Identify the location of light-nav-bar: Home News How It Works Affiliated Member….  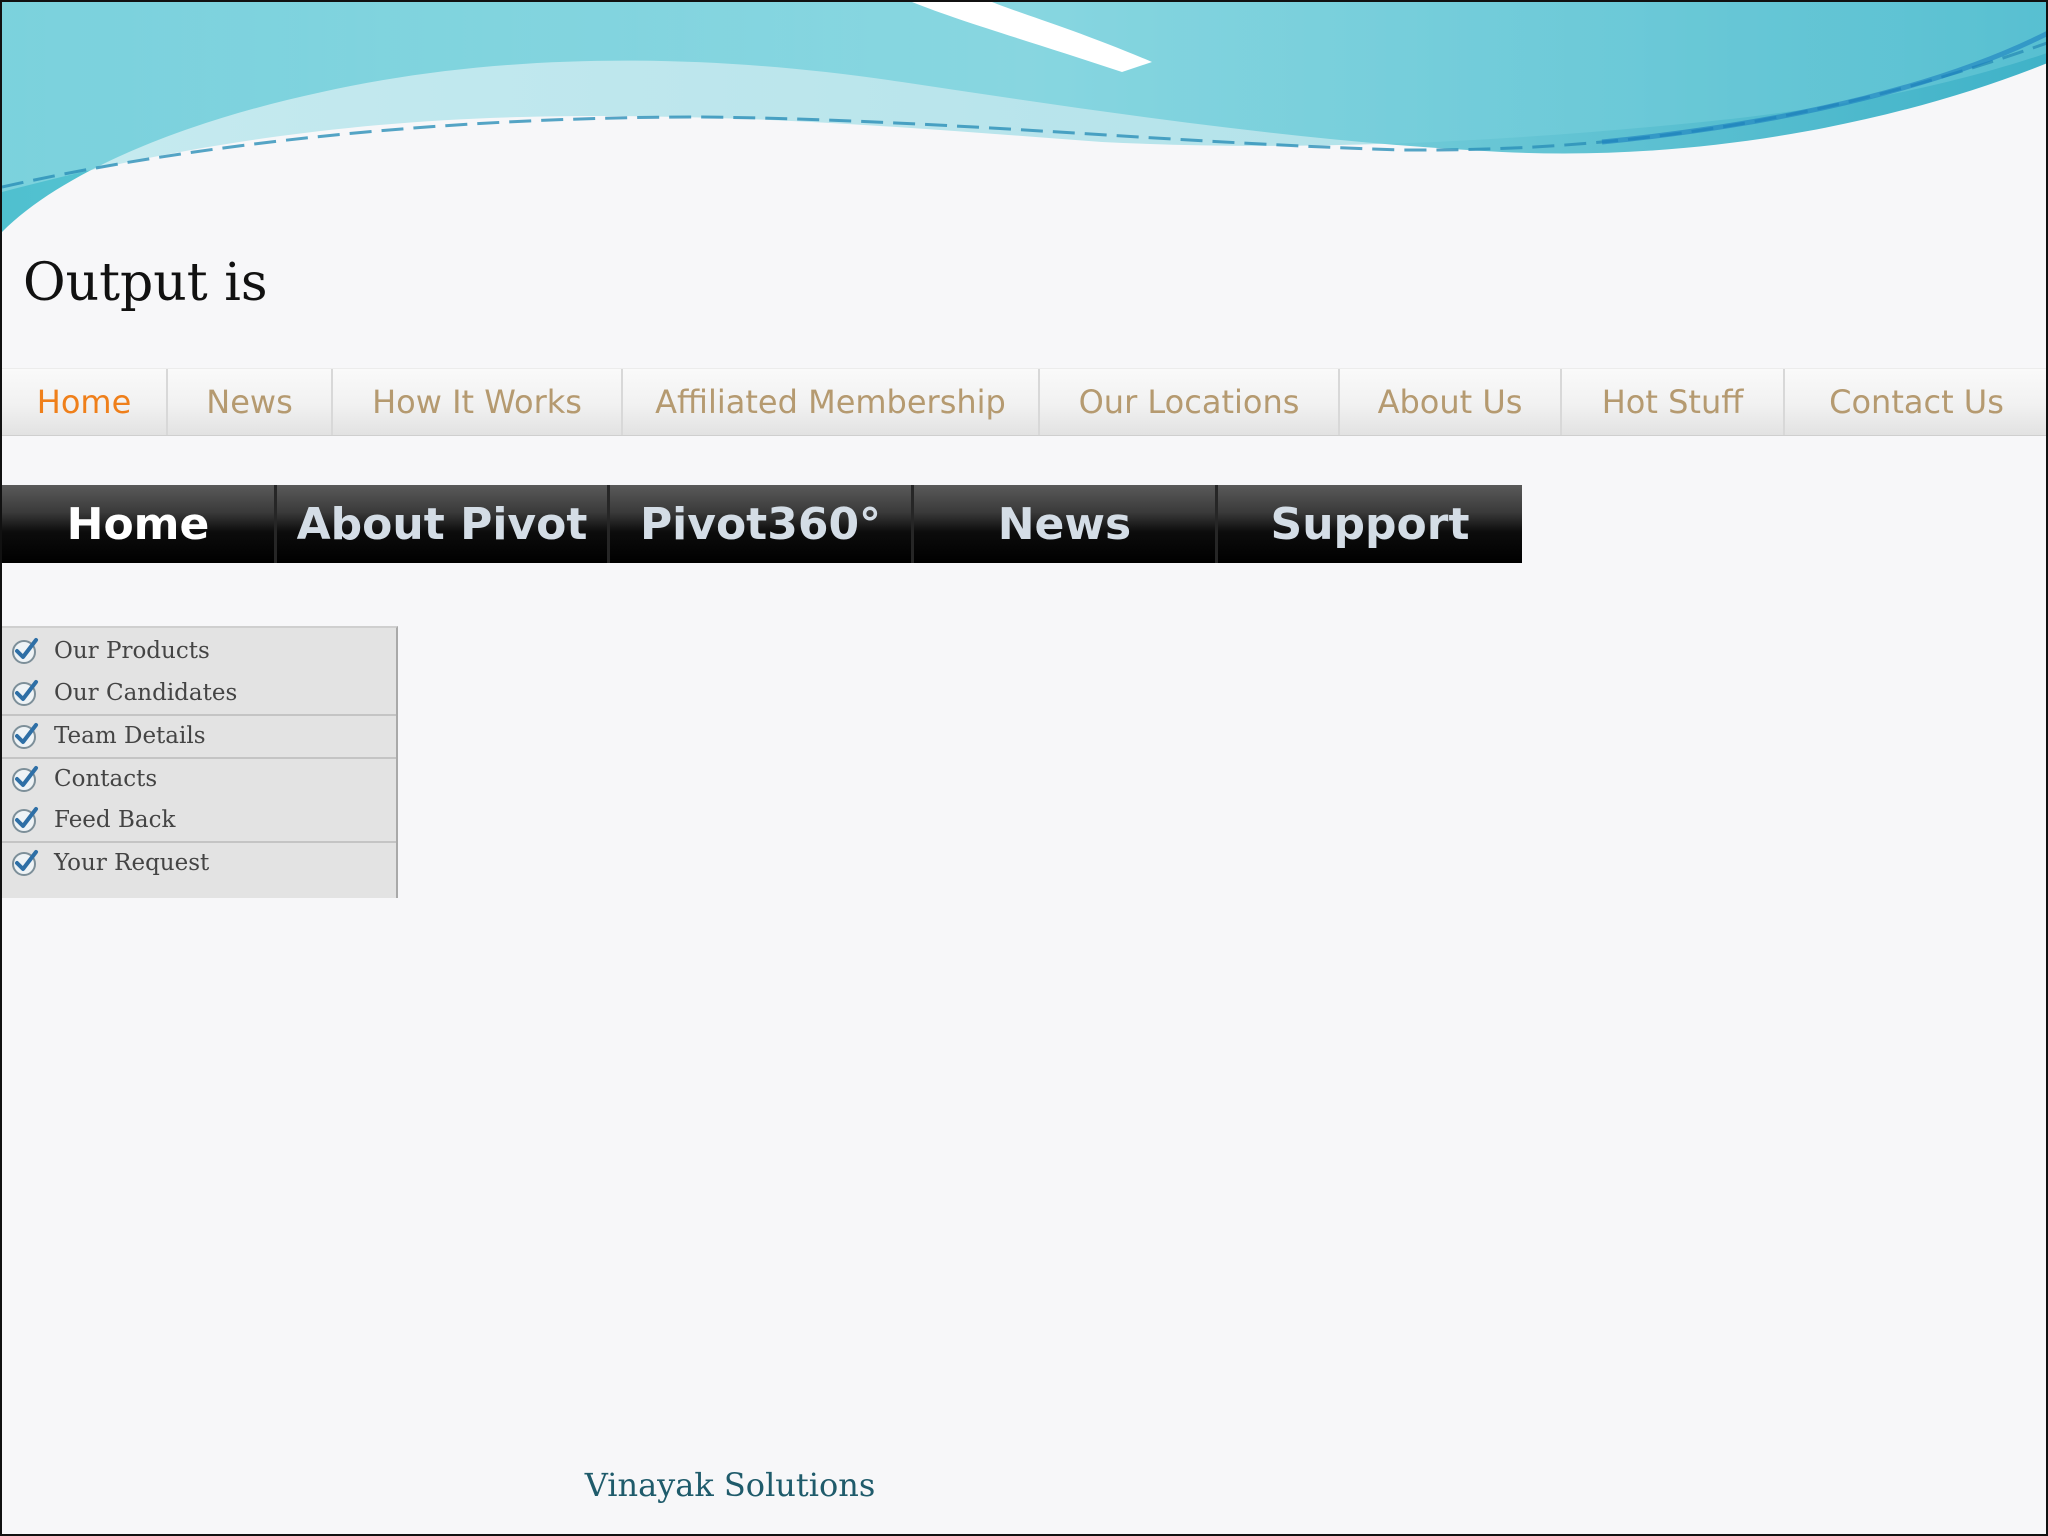
(1024, 402).